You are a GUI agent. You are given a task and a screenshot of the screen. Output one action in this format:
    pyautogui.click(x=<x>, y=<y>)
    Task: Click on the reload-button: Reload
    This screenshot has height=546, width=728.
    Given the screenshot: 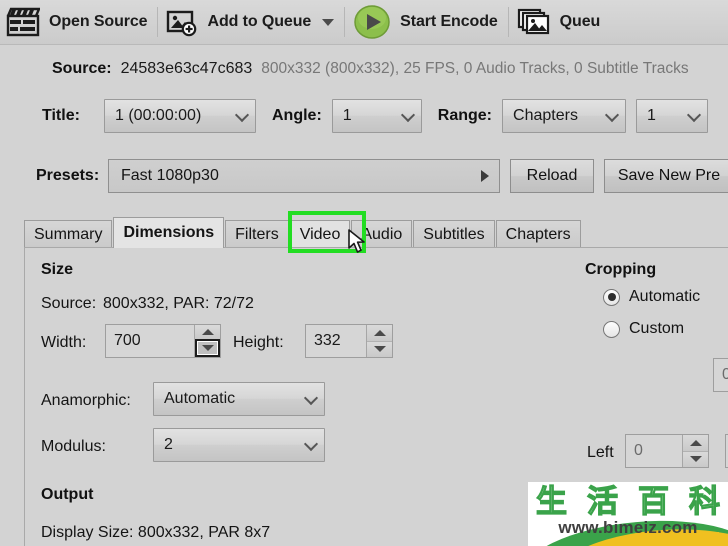 What is the action you would take?
    pyautogui.click(x=552, y=176)
    